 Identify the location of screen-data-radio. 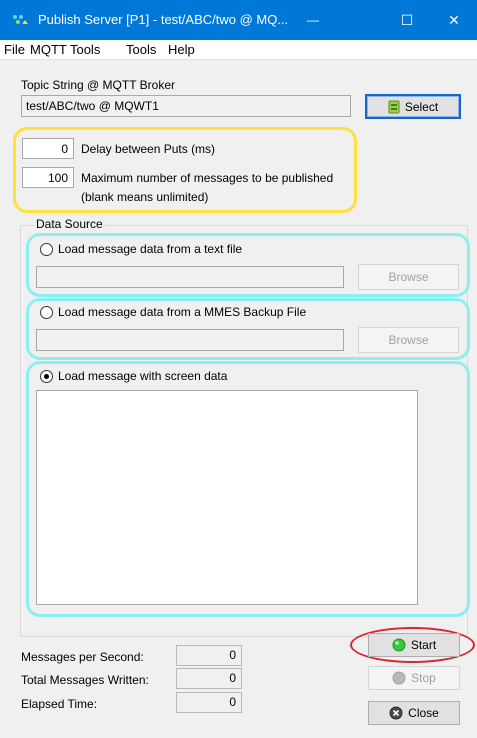
(46, 376).